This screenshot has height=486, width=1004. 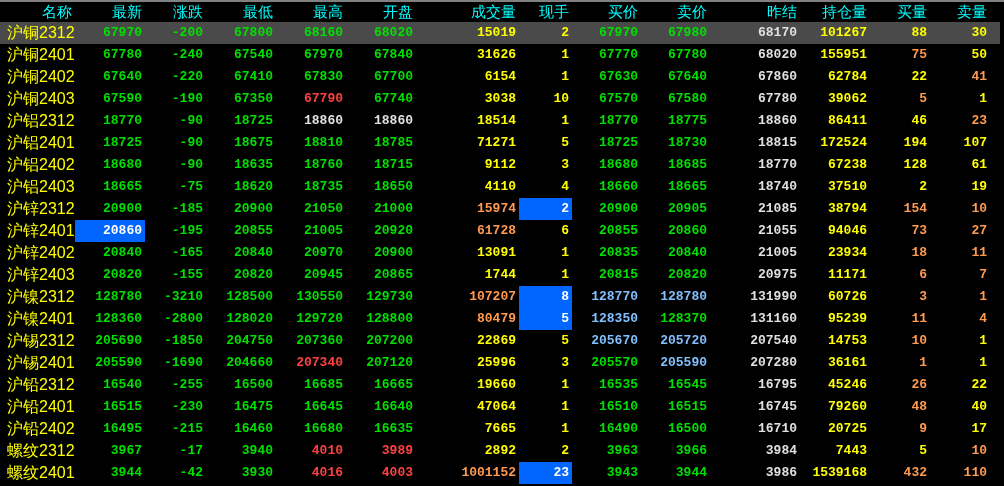 What do you see at coordinates (675, 12) in the screenshot?
I see `column-header: 卖价` at bounding box center [675, 12].